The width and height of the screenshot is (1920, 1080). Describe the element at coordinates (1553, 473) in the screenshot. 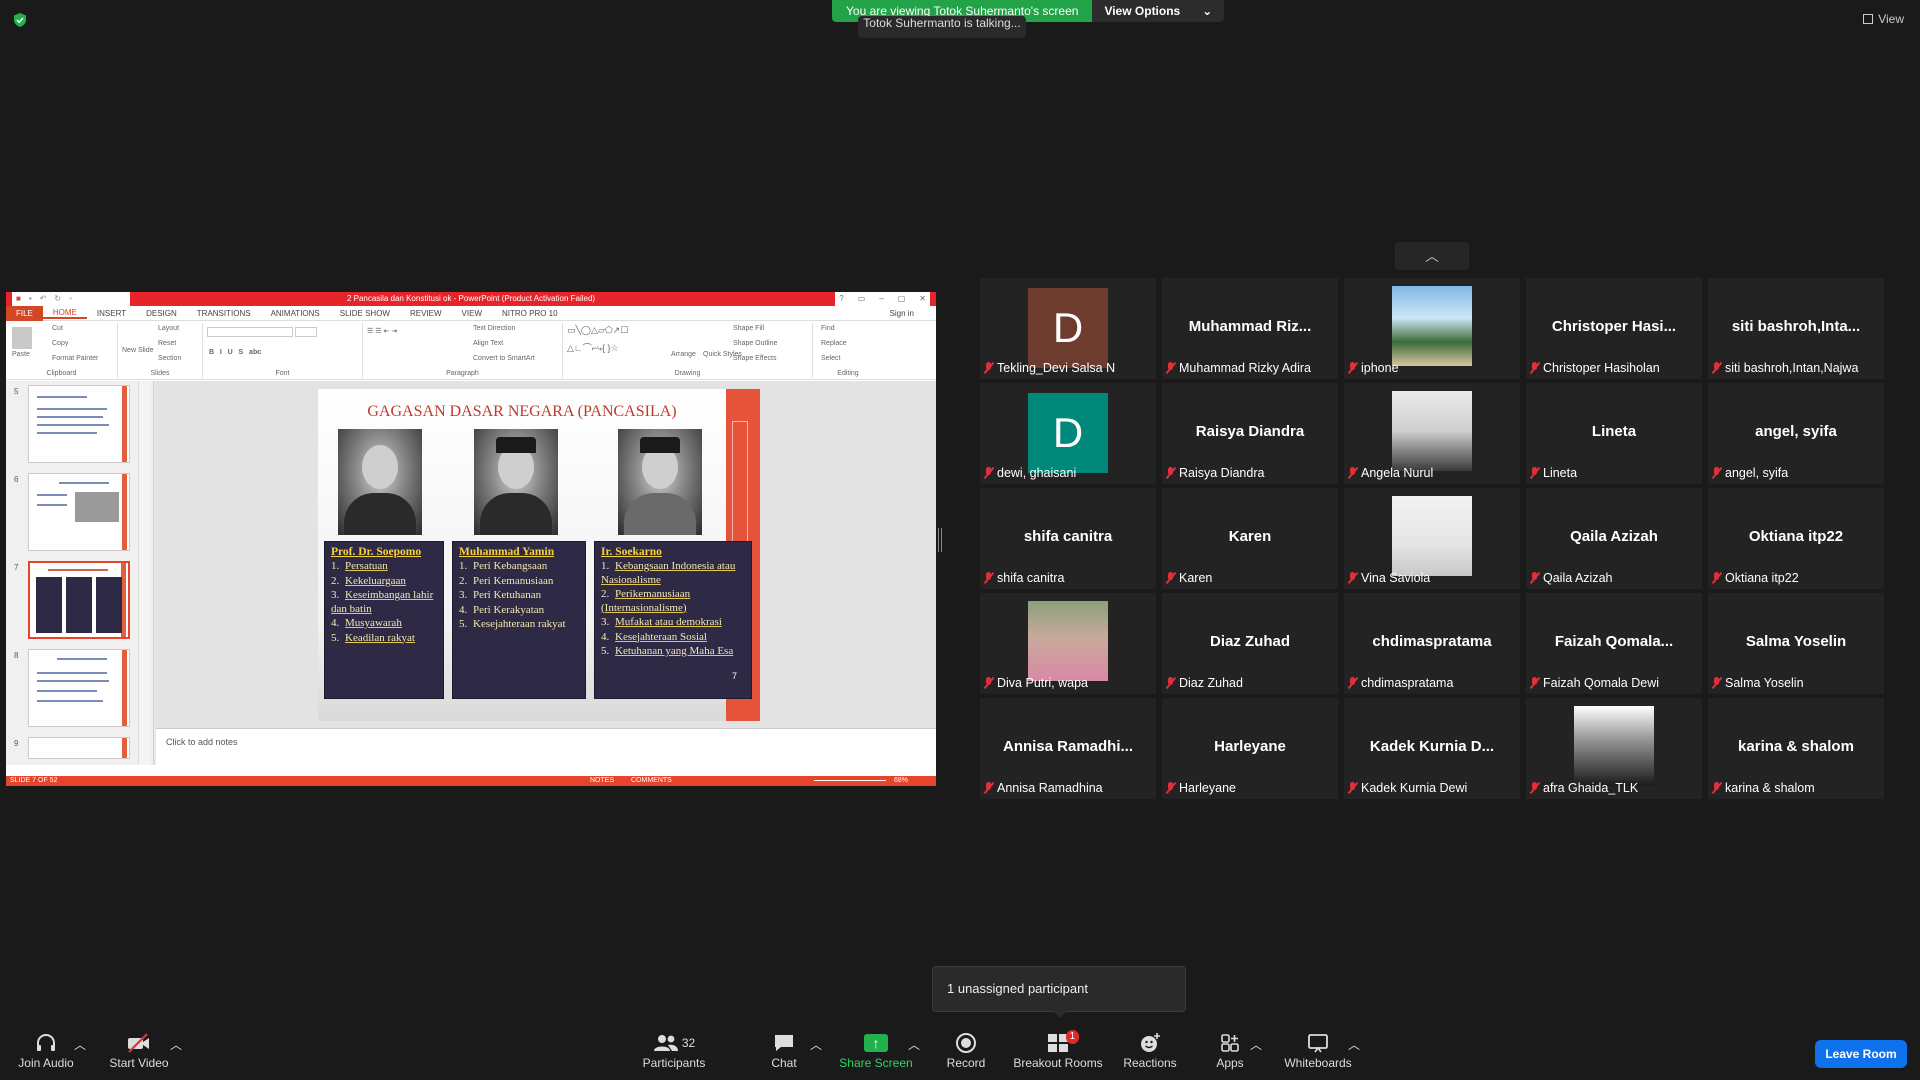

I see `participant-name-label: Lineta` at that location.